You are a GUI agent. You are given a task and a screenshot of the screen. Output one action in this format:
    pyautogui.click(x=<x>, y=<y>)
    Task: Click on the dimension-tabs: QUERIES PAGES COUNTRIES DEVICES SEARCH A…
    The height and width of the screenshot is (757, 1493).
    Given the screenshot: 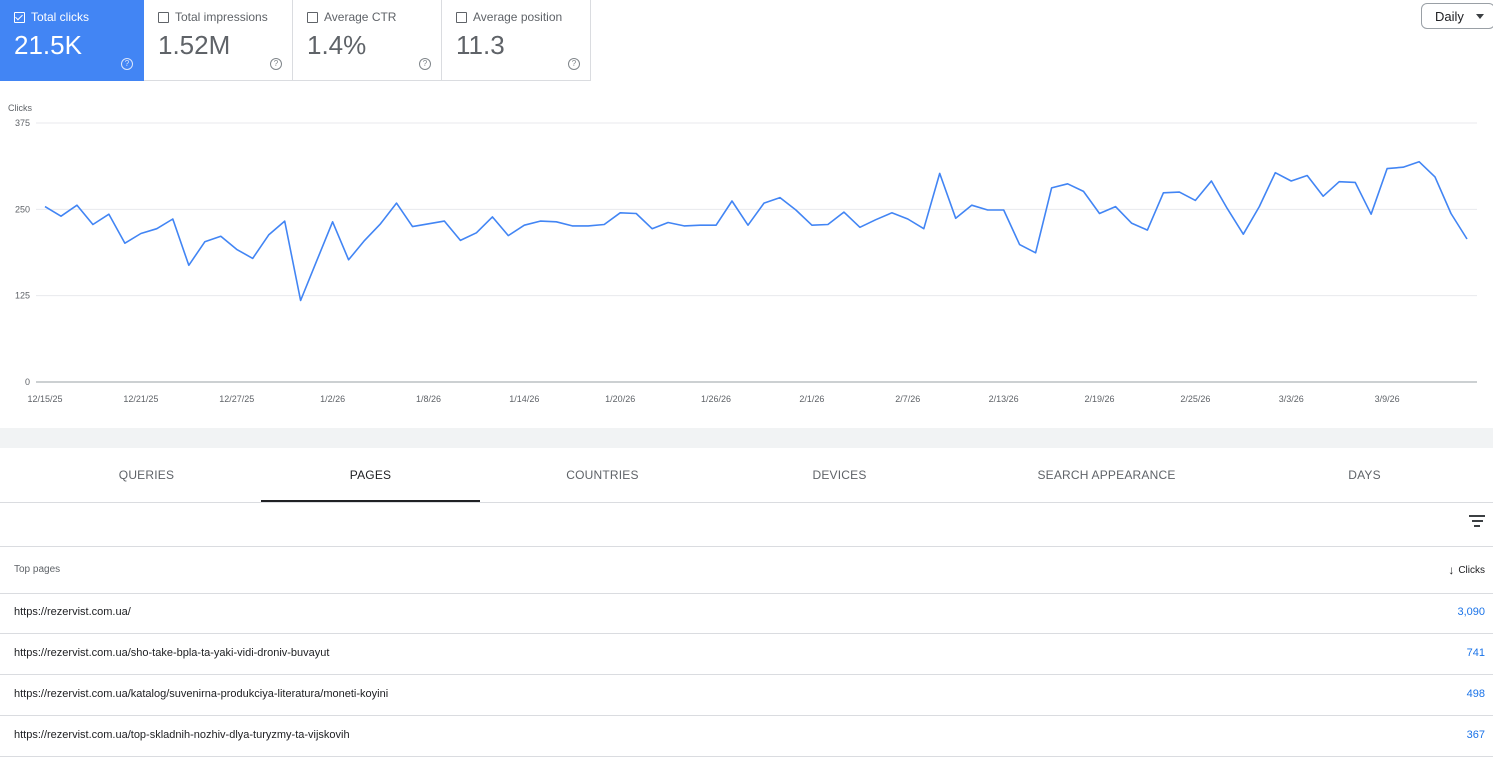 What is the action you would take?
    pyautogui.click(x=746, y=475)
    